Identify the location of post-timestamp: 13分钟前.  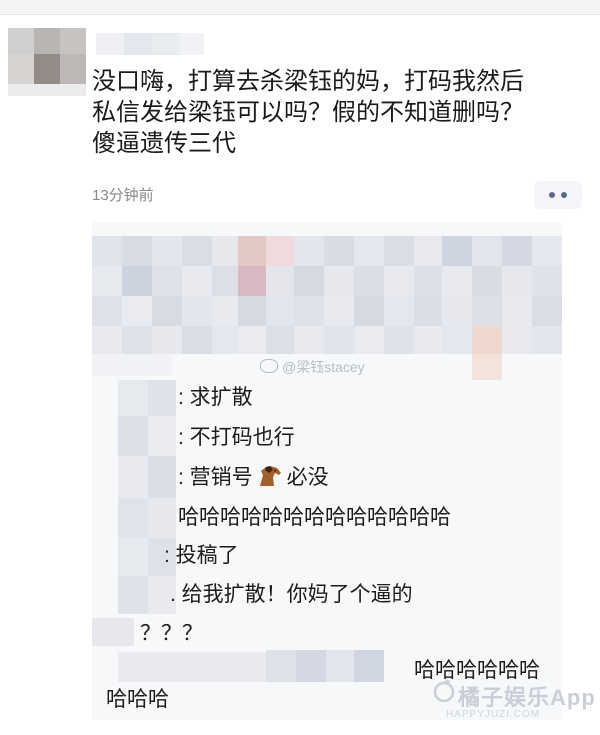
(123, 195).